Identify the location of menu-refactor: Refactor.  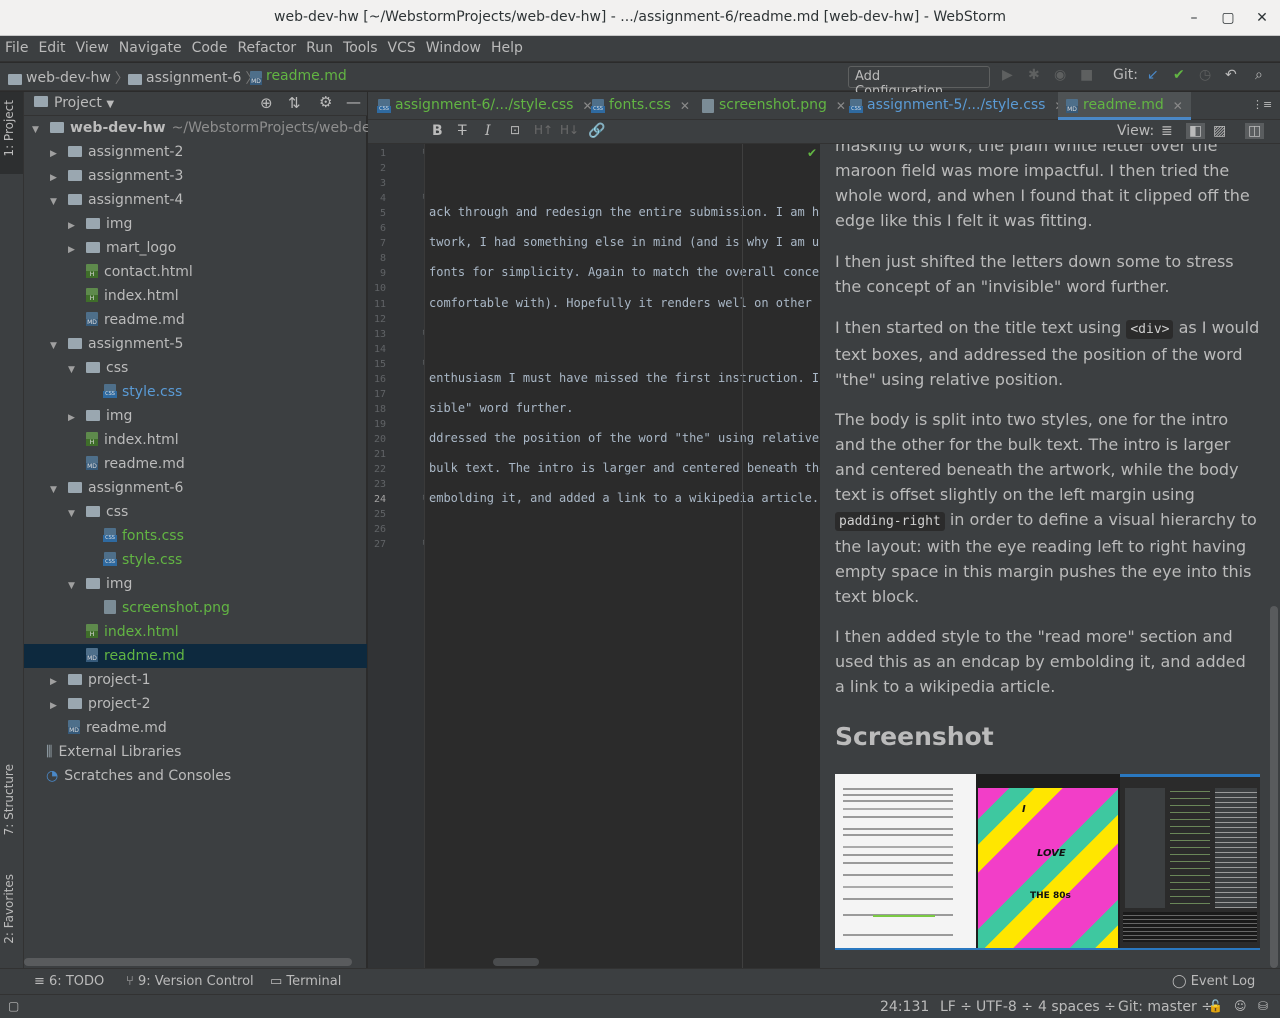
(266, 49).